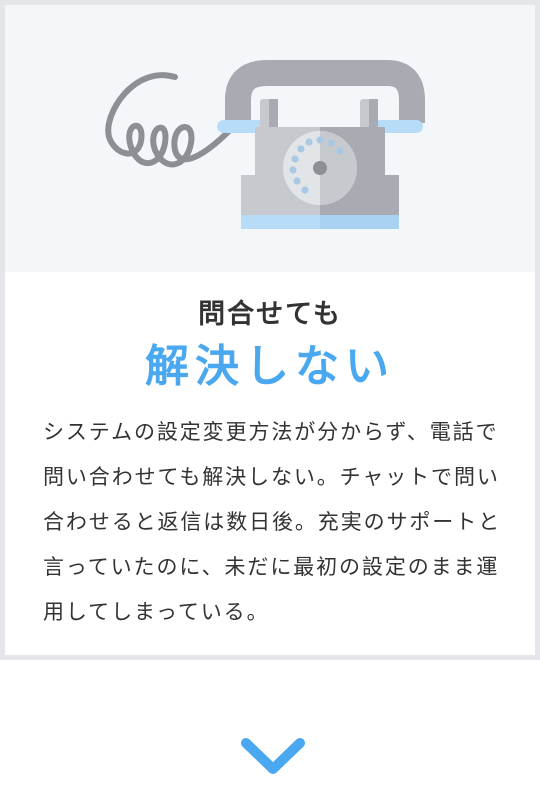  What do you see at coordinates (273, 757) in the screenshot?
I see `chevron-down-icon` at bounding box center [273, 757].